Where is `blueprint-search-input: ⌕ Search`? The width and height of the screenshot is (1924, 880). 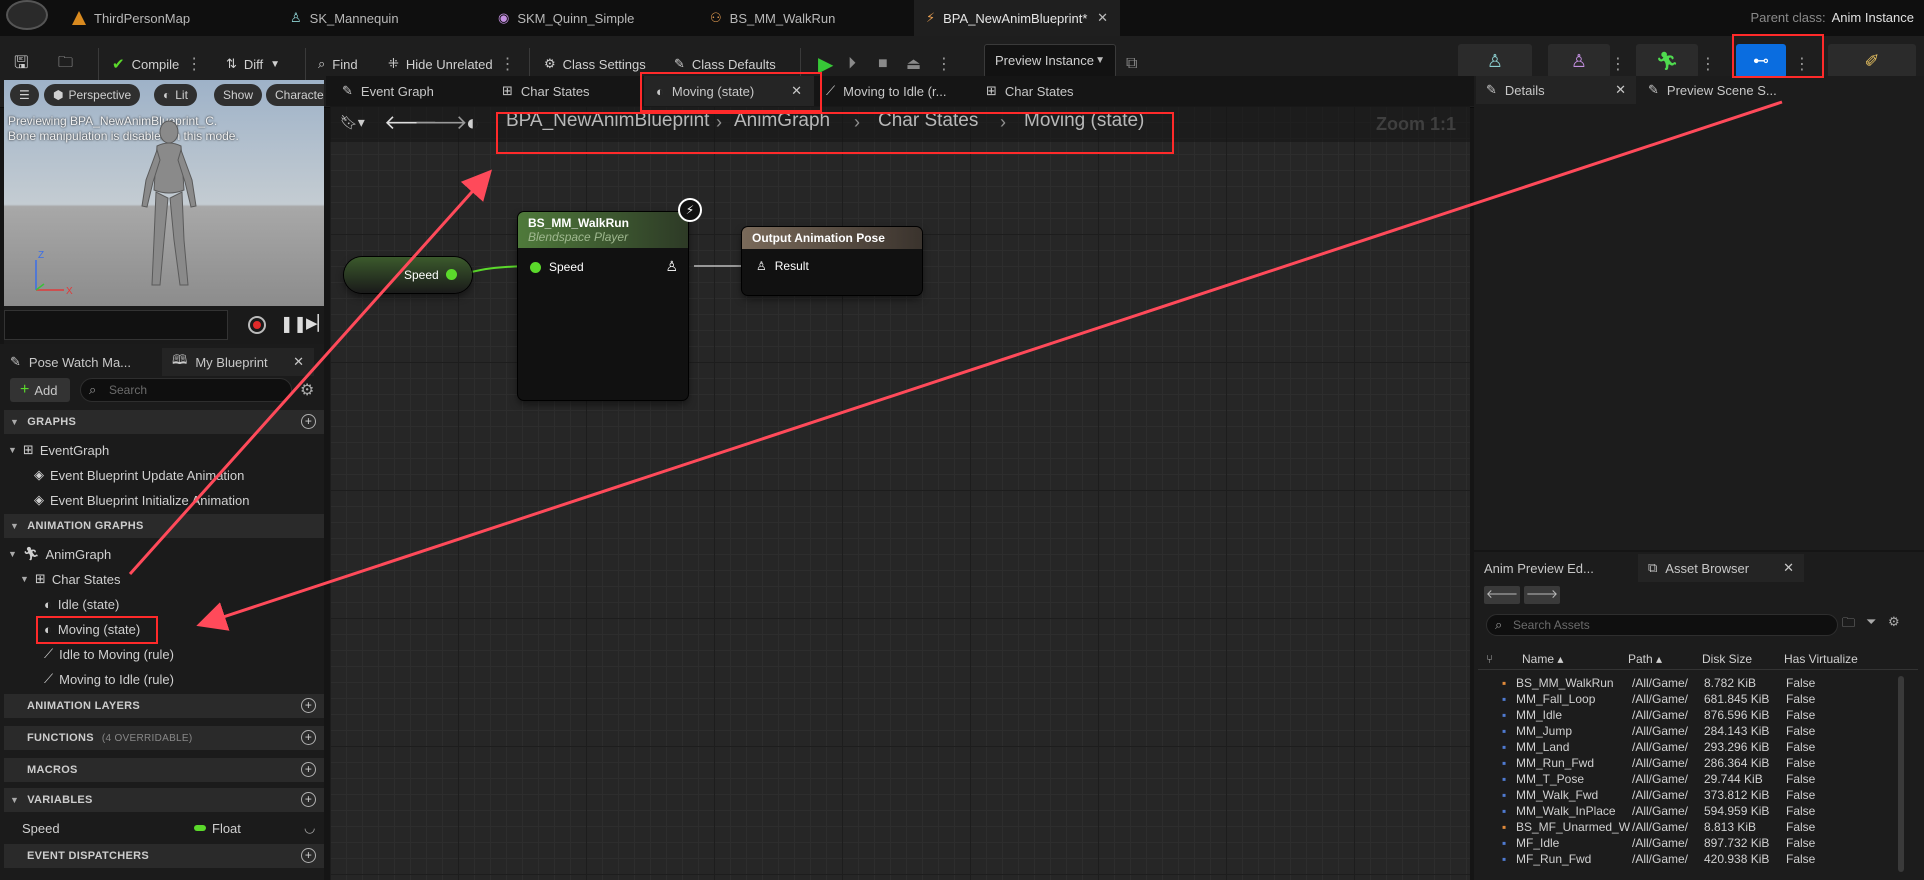
blueprint-search-input: ⌕ Search is located at coordinates (186, 390).